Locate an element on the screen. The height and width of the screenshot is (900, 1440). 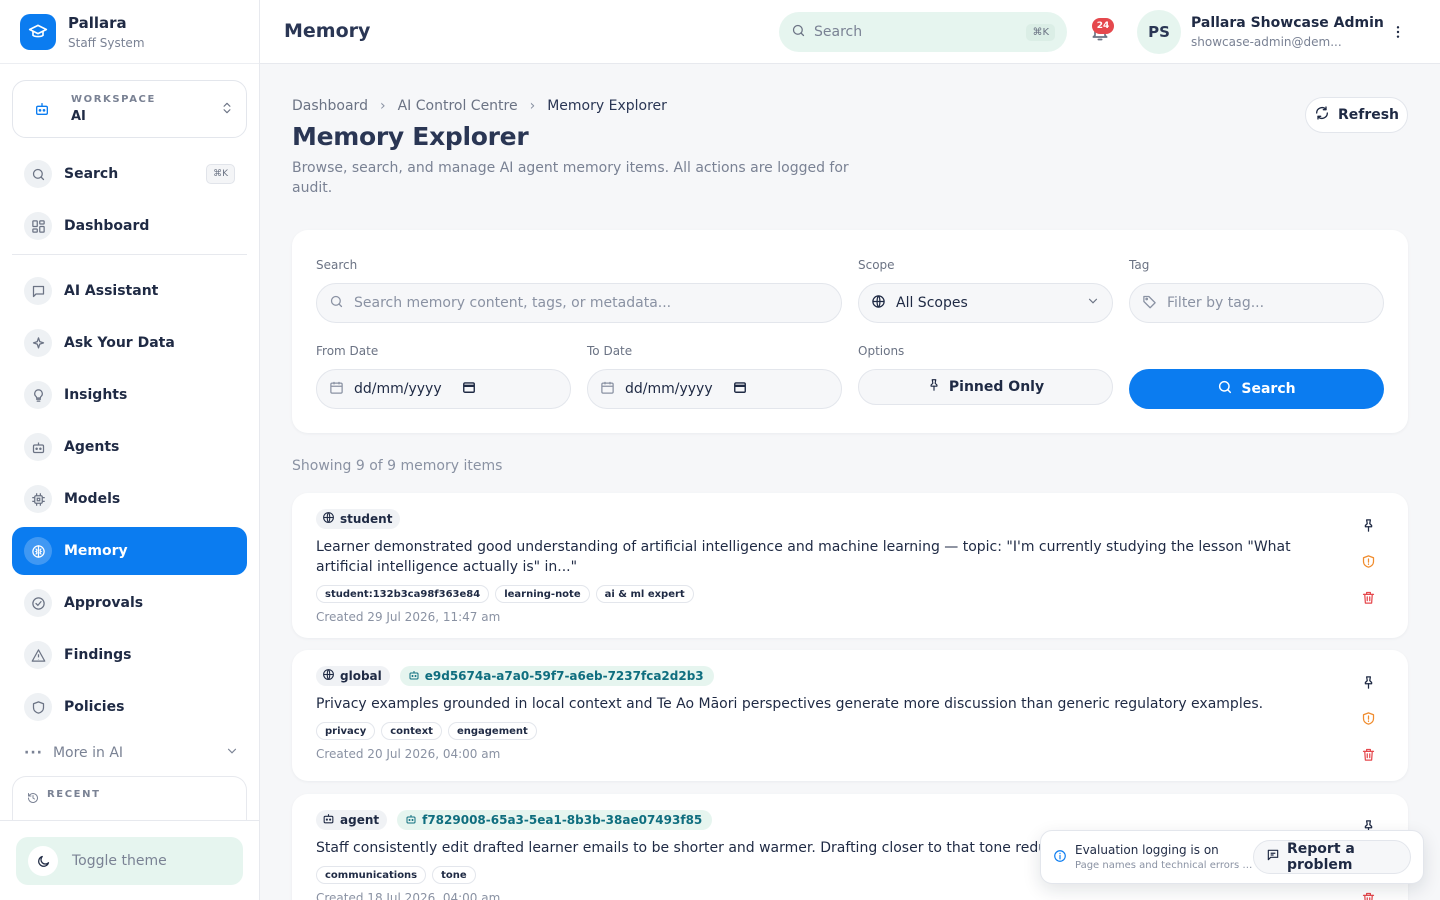
sidebar-item-insights: Insights is located at coordinates (129, 395).